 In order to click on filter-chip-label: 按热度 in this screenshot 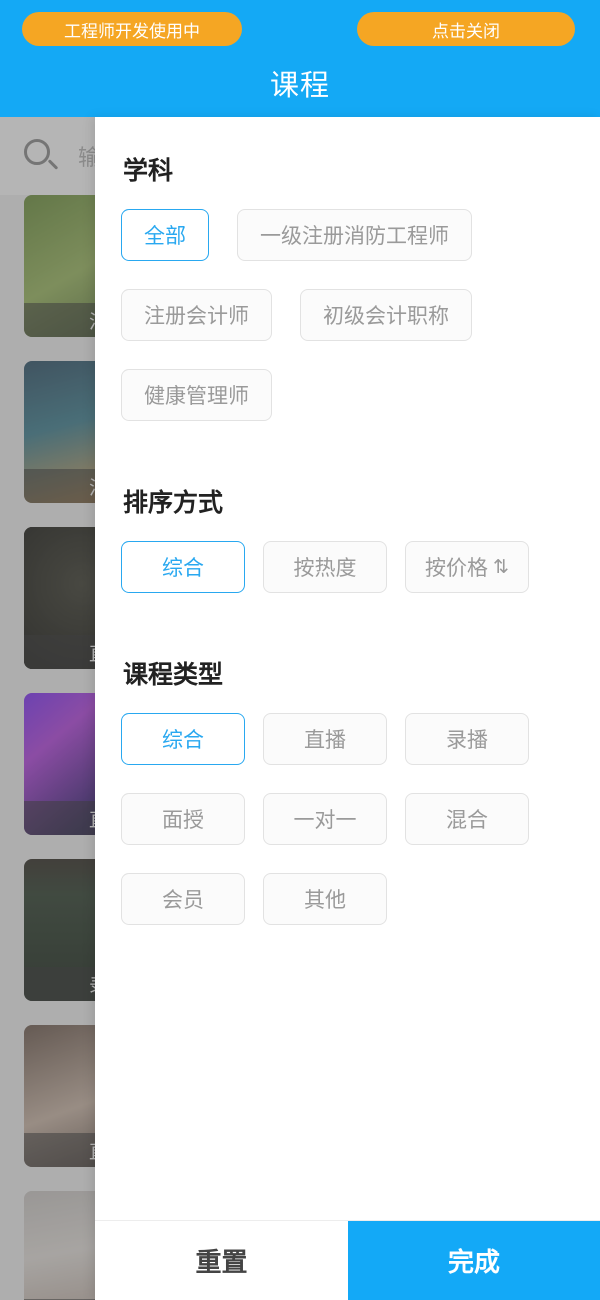, I will do `click(325, 568)`.